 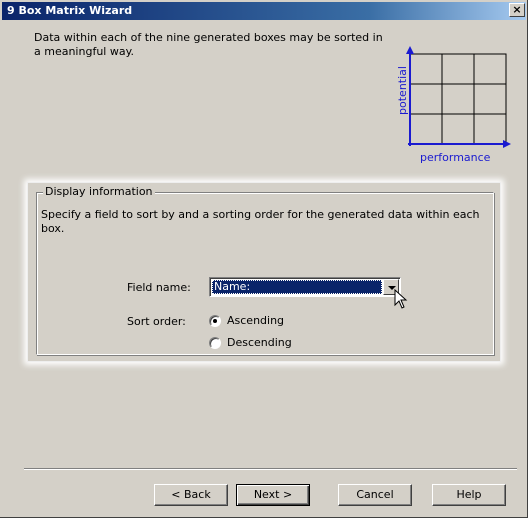 I want to click on x-axis-arrow-icon, so click(x=507, y=144).